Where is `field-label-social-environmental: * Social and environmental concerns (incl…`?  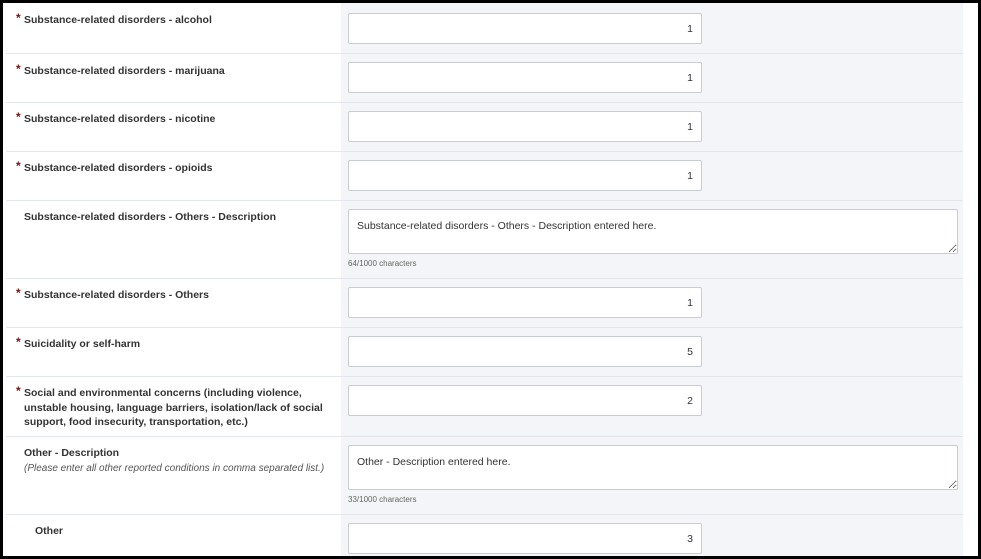 field-label-social-environmental: * Social and environmental concerns (incl… is located at coordinates (169, 406).